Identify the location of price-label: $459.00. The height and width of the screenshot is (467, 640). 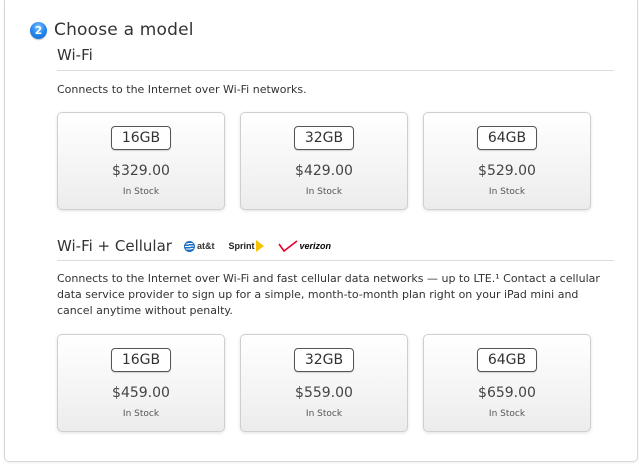
(141, 393).